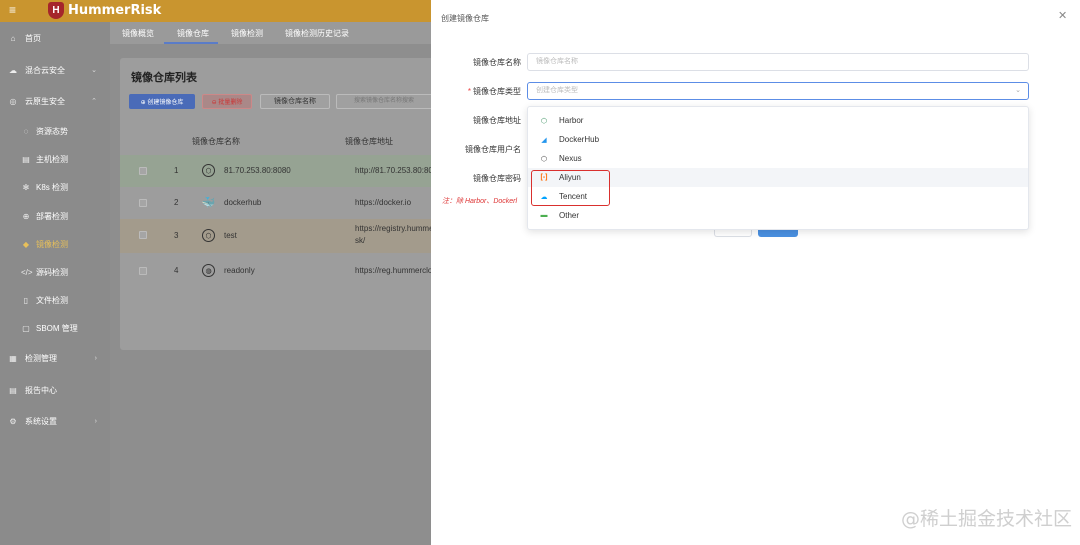  What do you see at coordinates (115, 10) in the screenshot?
I see `app-name: HummerRisk` at bounding box center [115, 10].